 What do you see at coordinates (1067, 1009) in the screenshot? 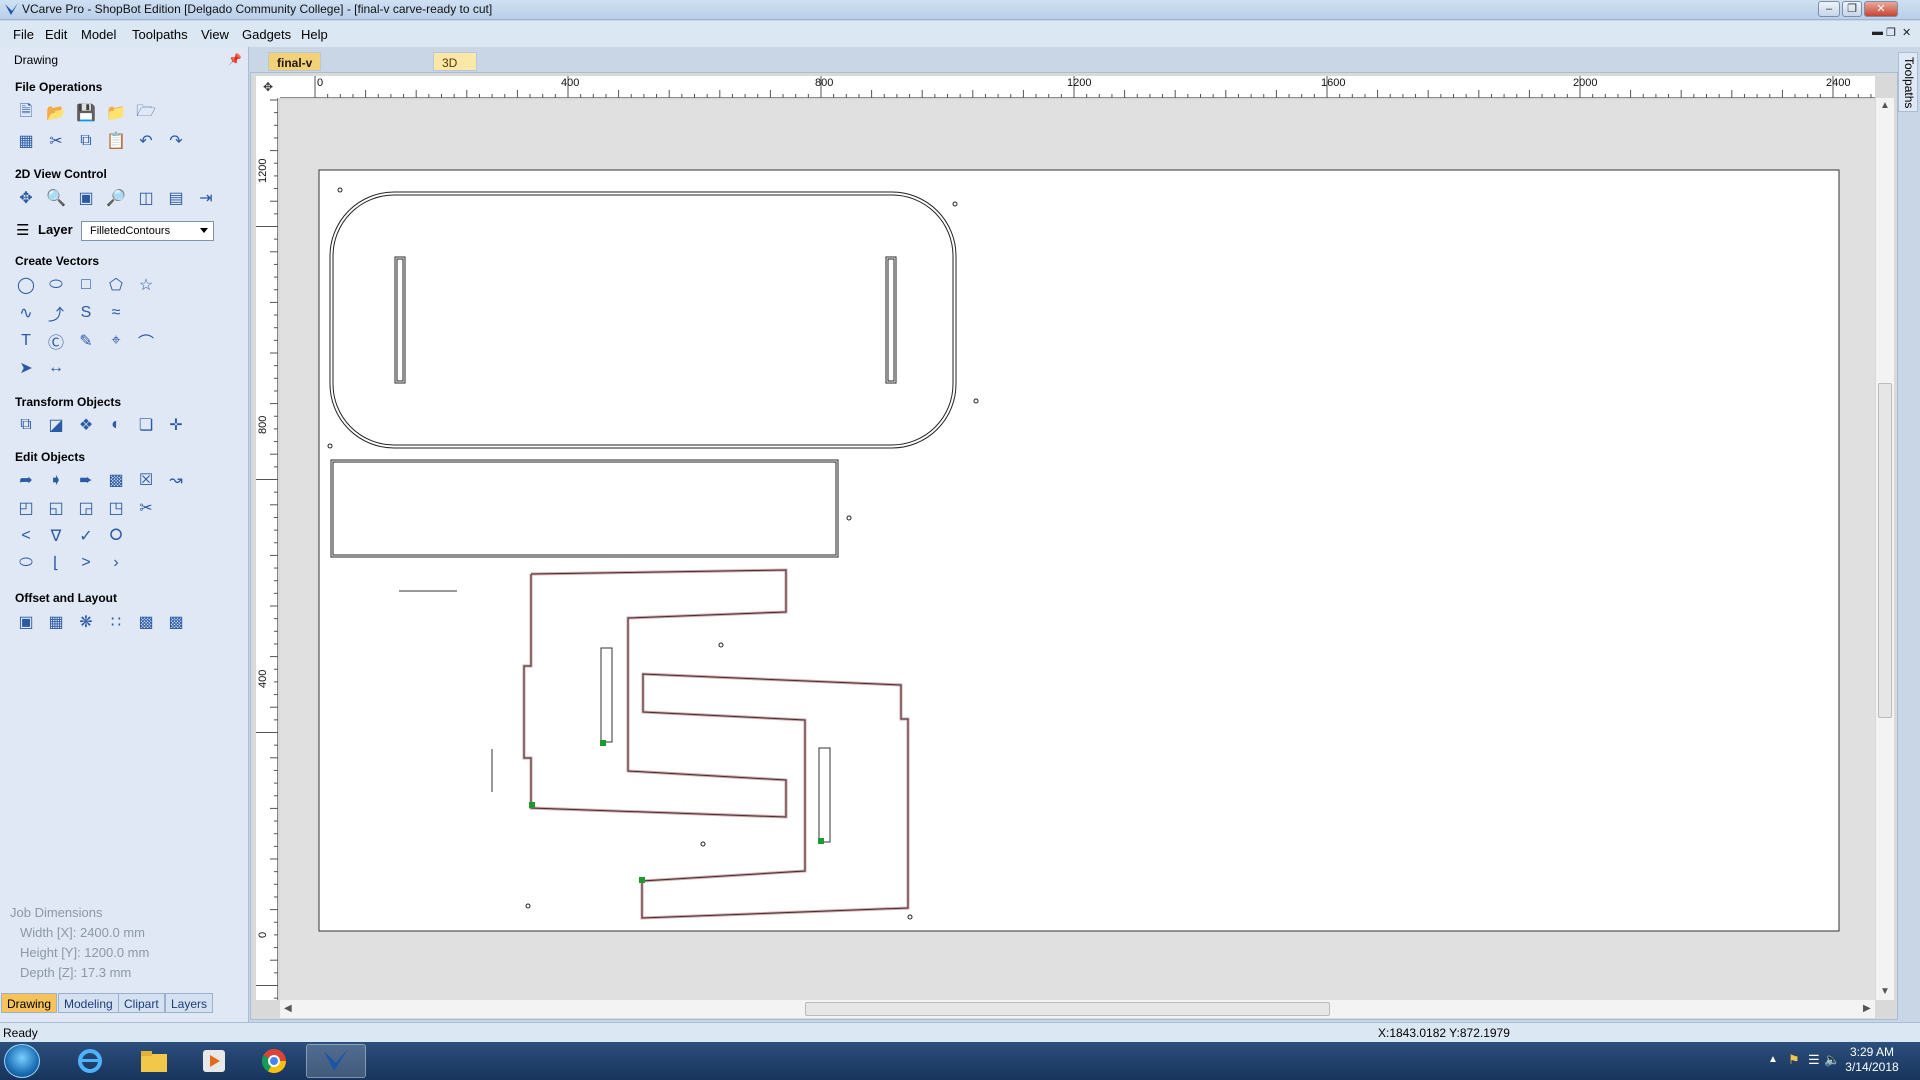
I see `horizontal-scroll-thumb` at bounding box center [1067, 1009].